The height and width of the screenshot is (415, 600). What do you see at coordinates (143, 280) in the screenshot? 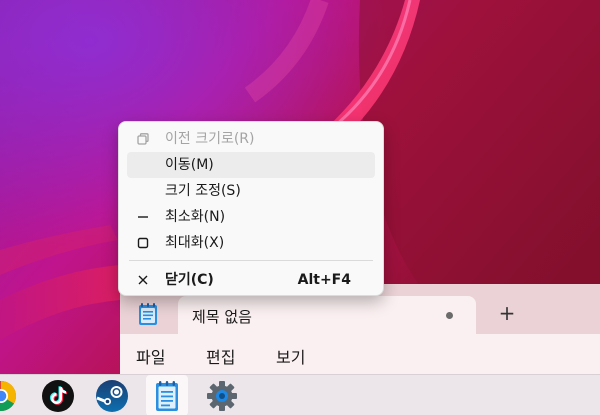
I see `close-icon` at bounding box center [143, 280].